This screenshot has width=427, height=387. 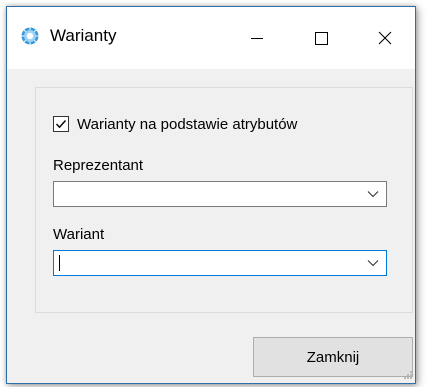 What do you see at coordinates (407, 375) in the screenshot?
I see `resize-grip-icon` at bounding box center [407, 375].